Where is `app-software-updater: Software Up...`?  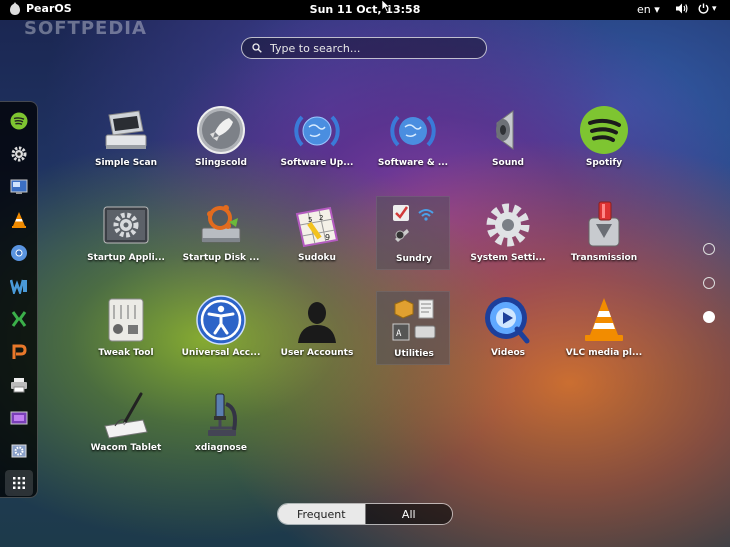
app-software-updater: Software Up... is located at coordinates (317, 138).